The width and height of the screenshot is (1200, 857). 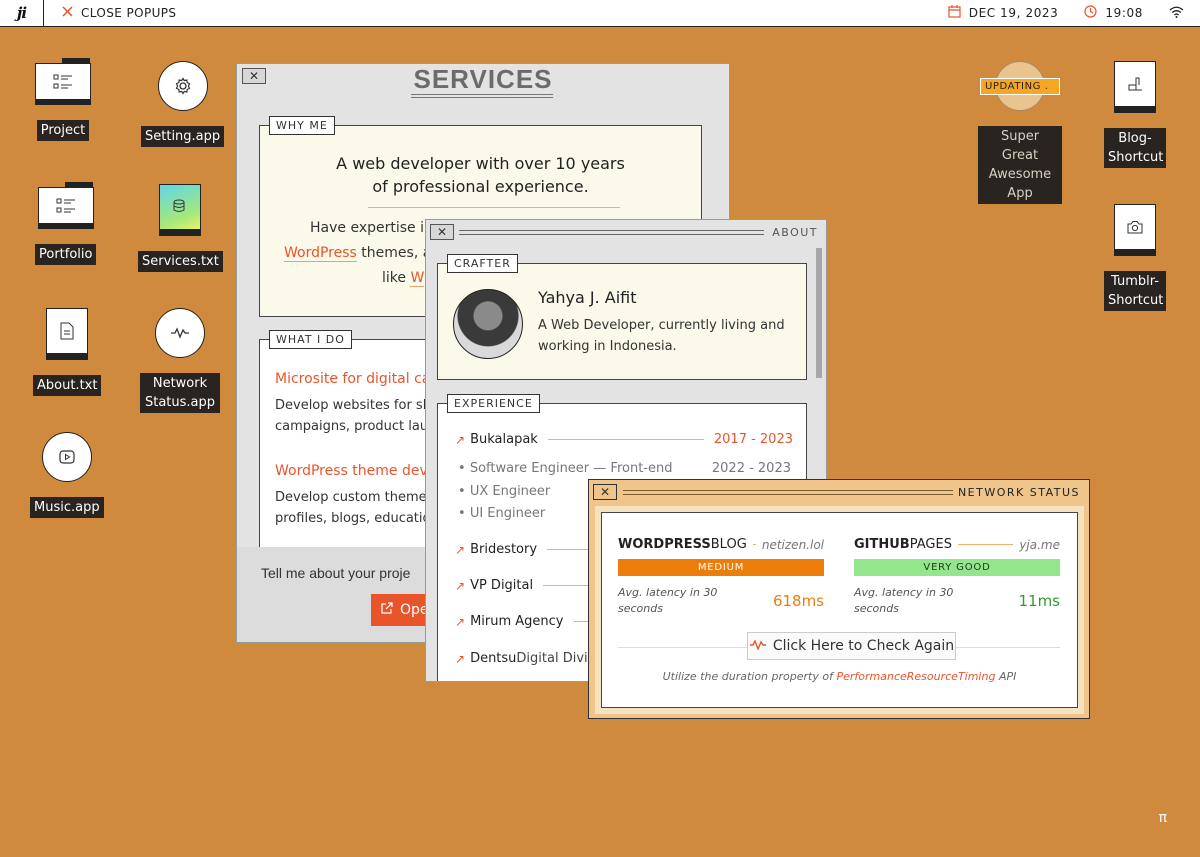 I want to click on api-link: PerformanceResourceTiming, so click(x=915, y=676).